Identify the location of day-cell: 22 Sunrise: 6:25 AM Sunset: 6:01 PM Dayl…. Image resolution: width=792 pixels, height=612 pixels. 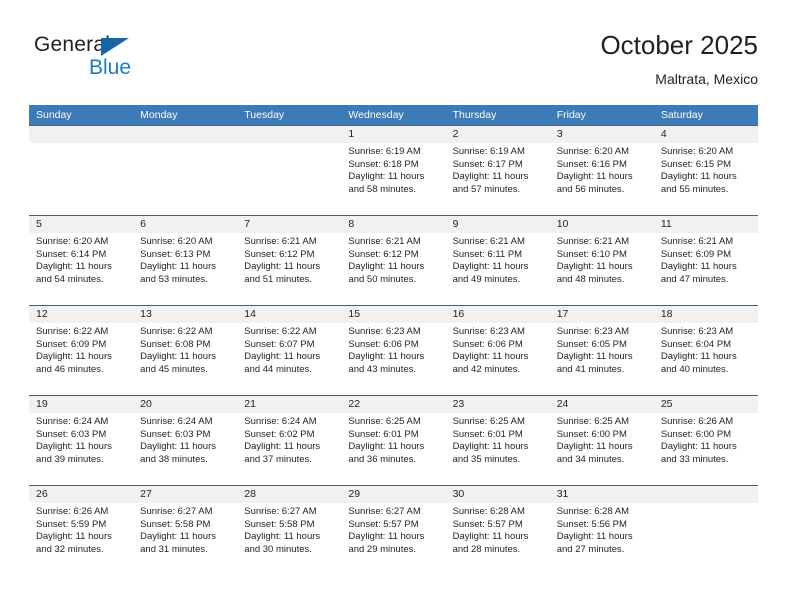
(393, 440).